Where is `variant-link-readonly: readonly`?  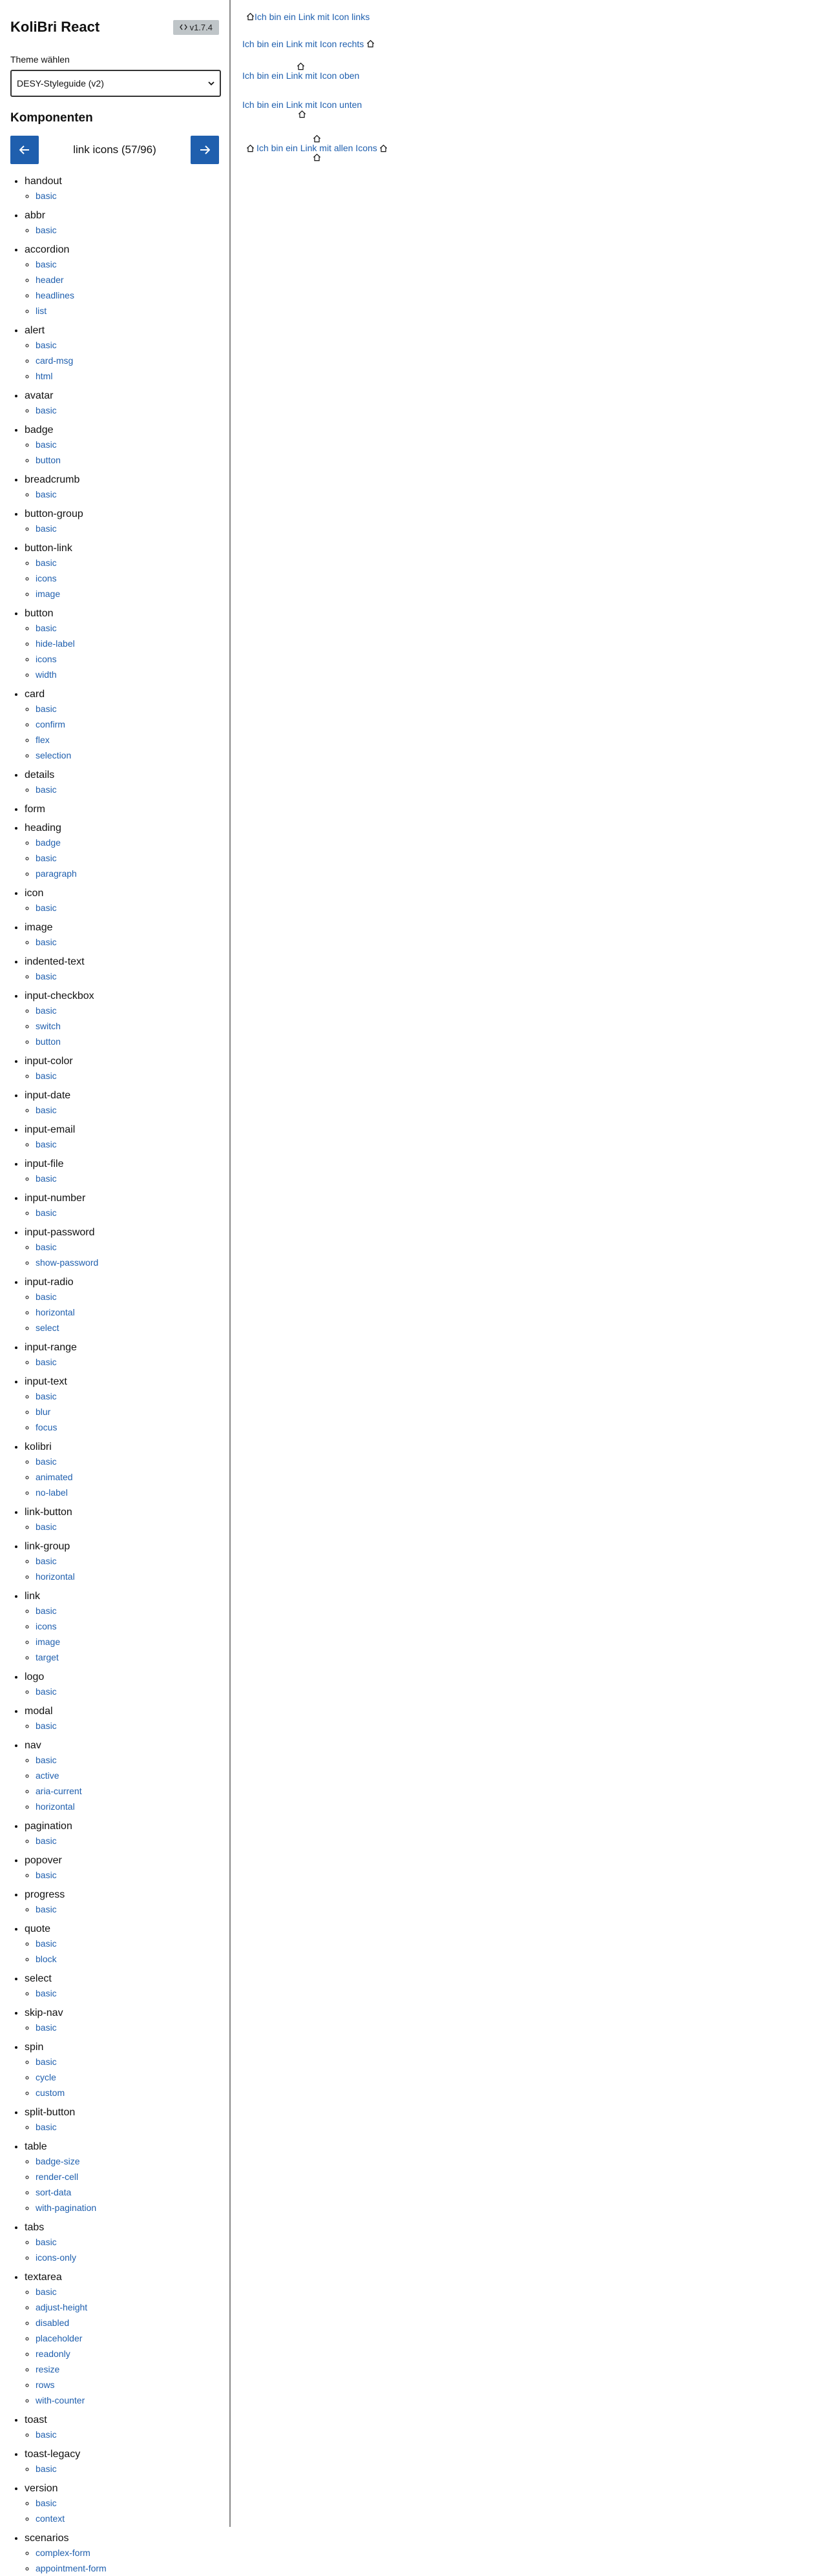
variant-link-readonly: readonly is located at coordinates (53, 2354).